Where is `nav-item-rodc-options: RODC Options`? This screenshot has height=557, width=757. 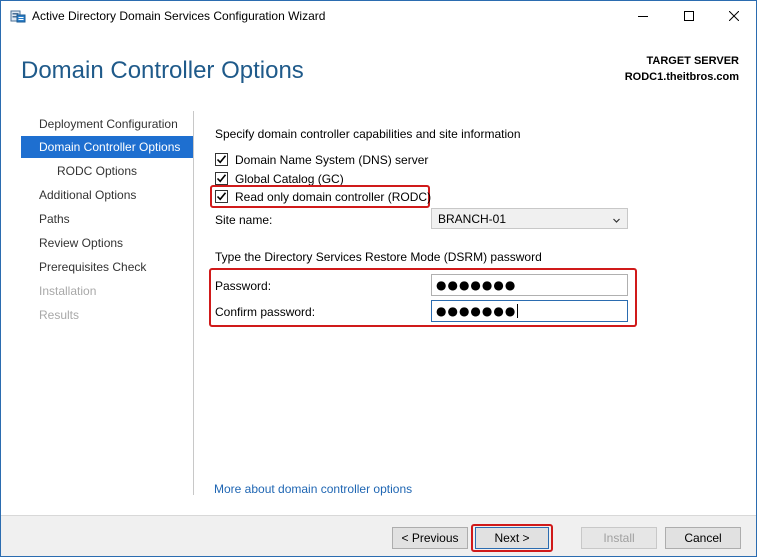 nav-item-rodc-options: RODC Options is located at coordinates (107, 171).